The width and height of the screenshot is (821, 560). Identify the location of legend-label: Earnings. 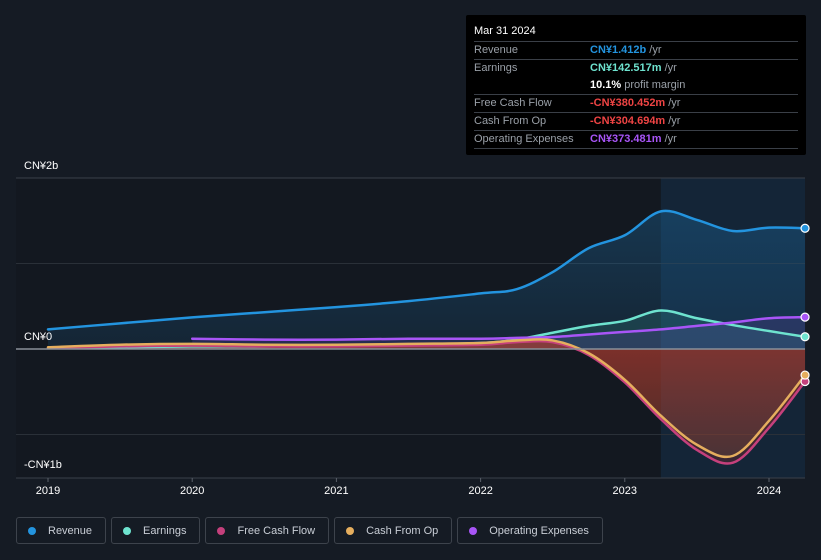
(165, 530).